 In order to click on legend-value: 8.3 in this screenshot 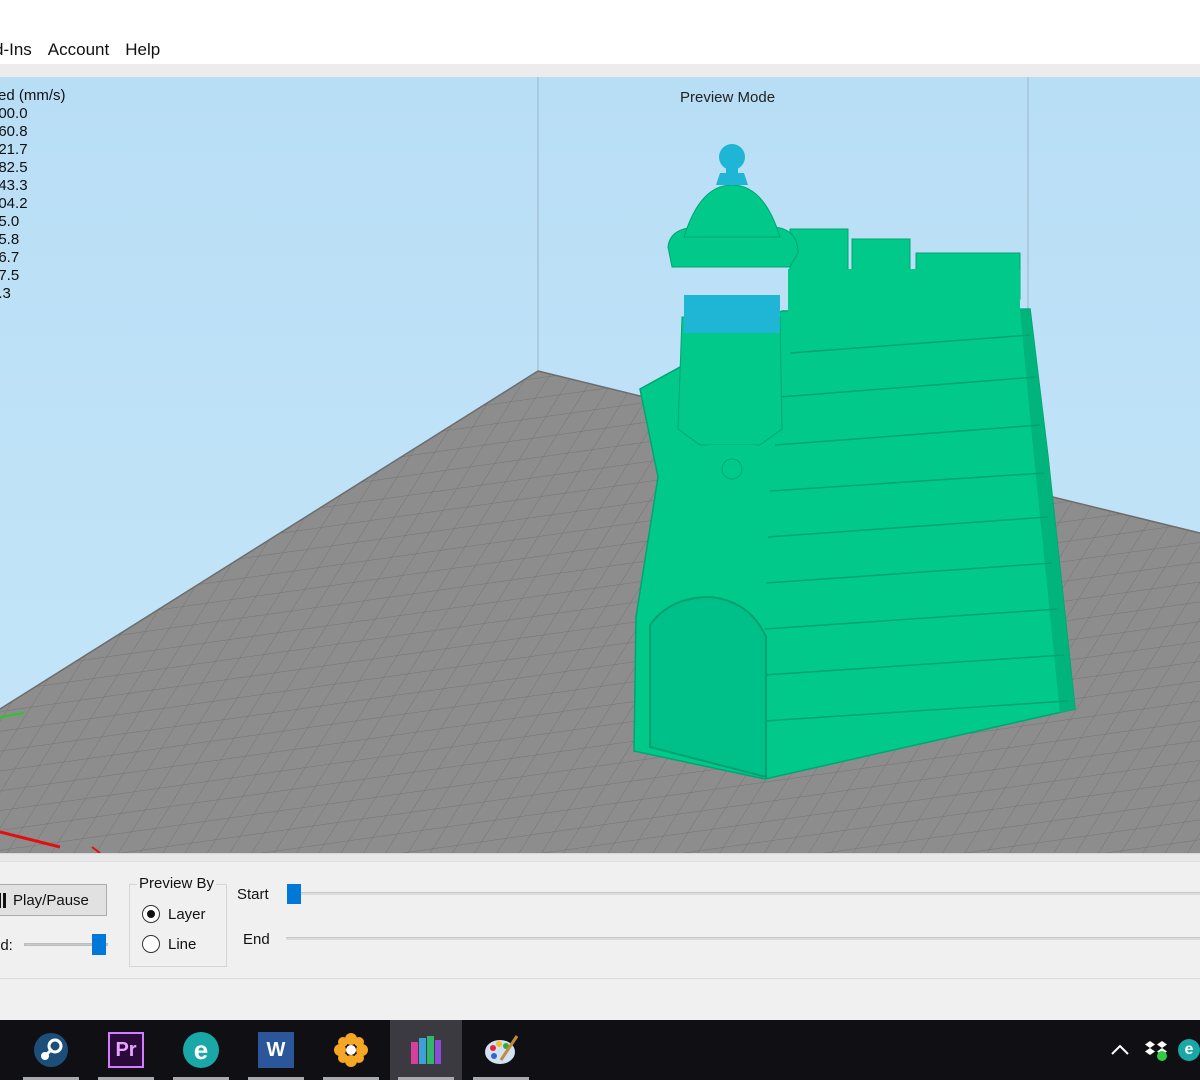, I will do `click(5, 293)`.